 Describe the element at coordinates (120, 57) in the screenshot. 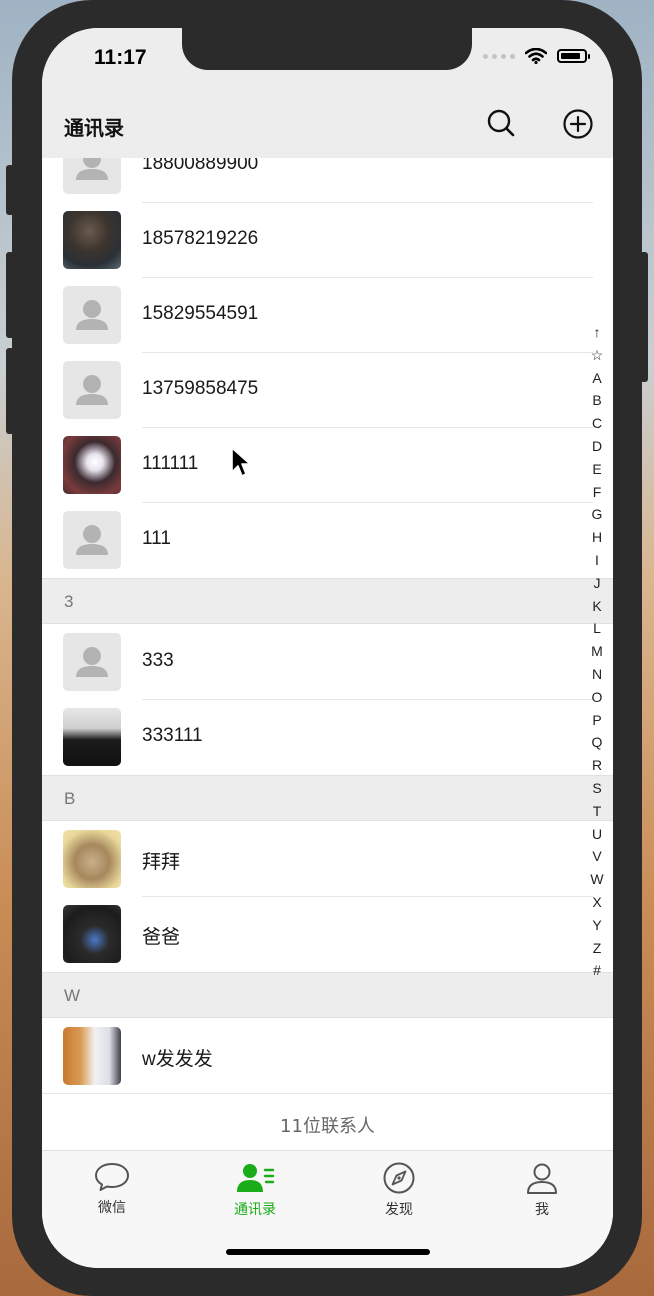

I see `status-time: 11:17` at that location.